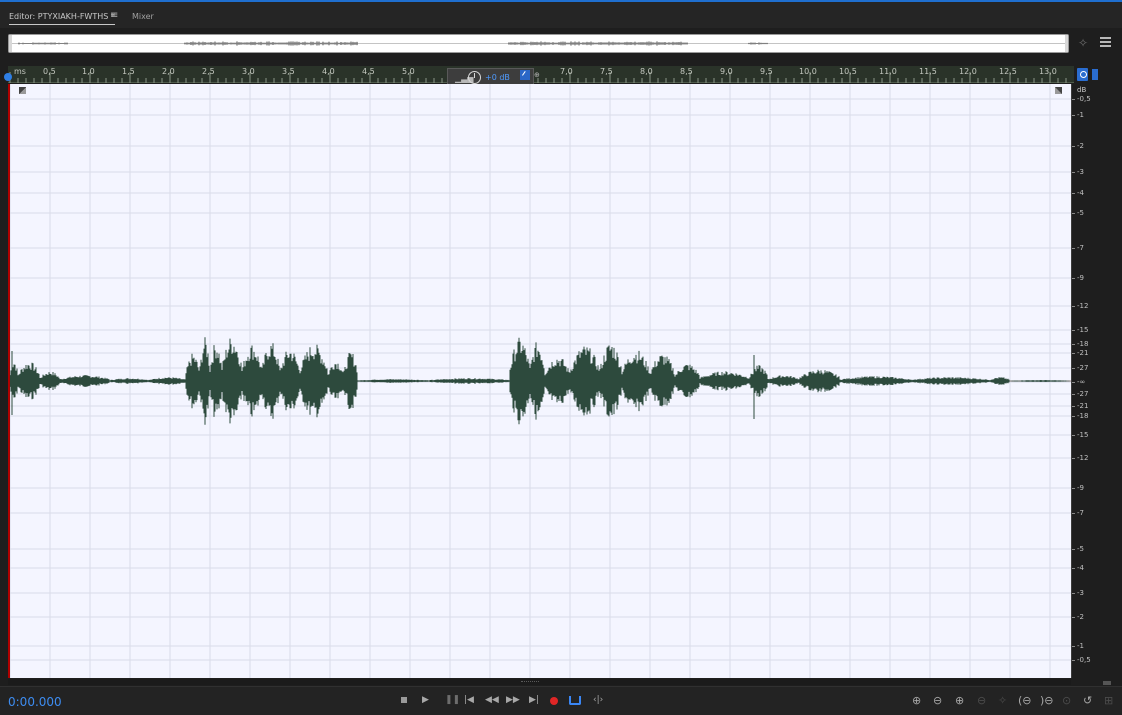 The height and width of the screenshot is (715, 1122). Describe the element at coordinates (1058, 90) in the screenshot. I see `fade-out-handle` at that location.